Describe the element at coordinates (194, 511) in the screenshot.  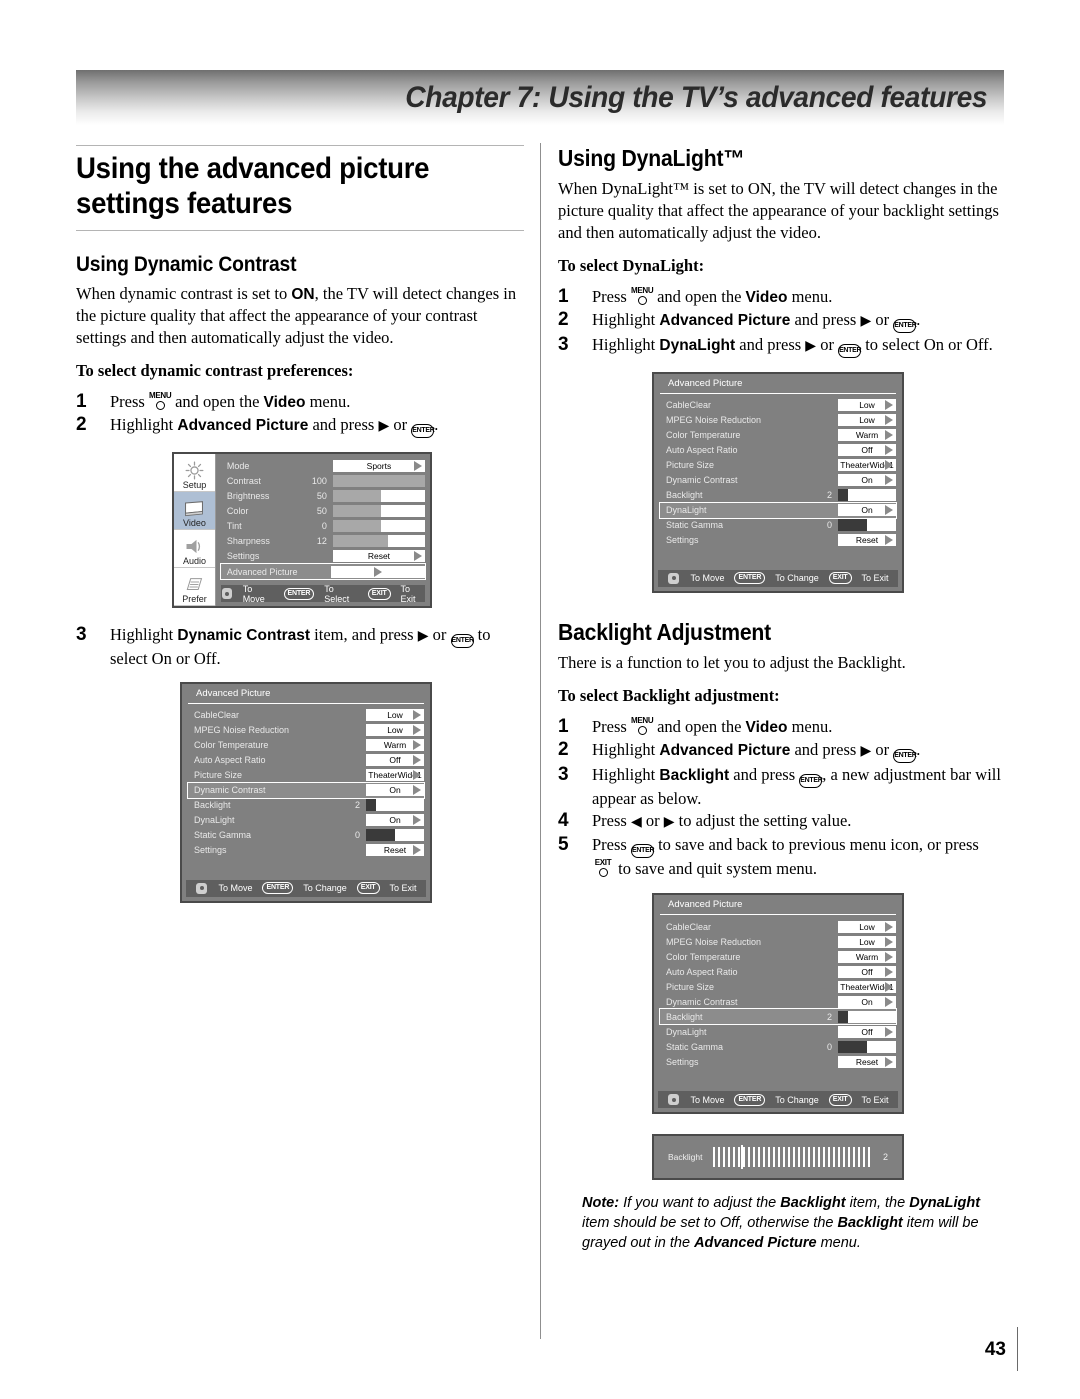
I see `sidebar-item-video: Video` at that location.